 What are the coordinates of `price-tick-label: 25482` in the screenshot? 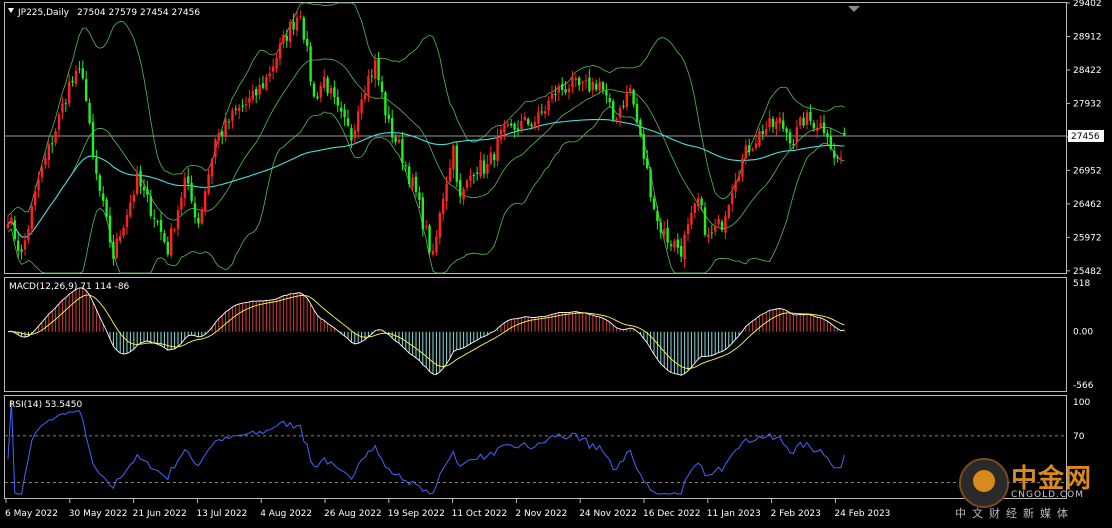 It's located at (1087, 272).